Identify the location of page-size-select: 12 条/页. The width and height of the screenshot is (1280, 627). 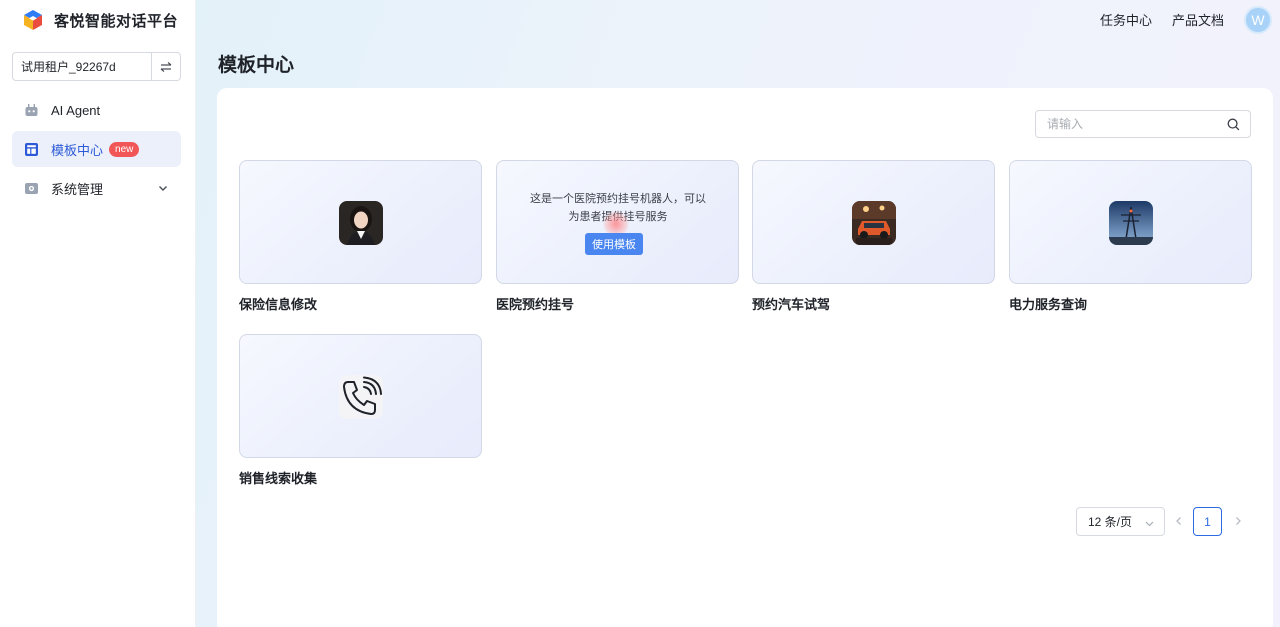
(1120, 521).